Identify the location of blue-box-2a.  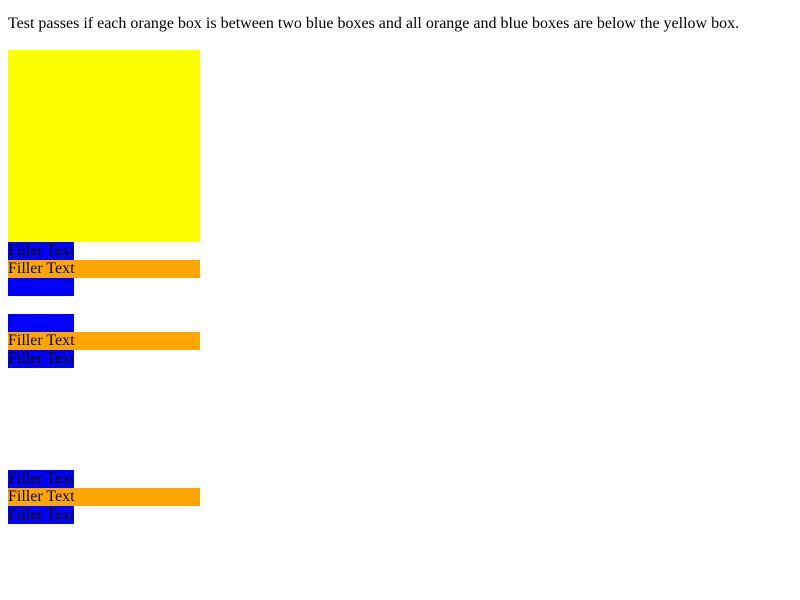
(41, 323).